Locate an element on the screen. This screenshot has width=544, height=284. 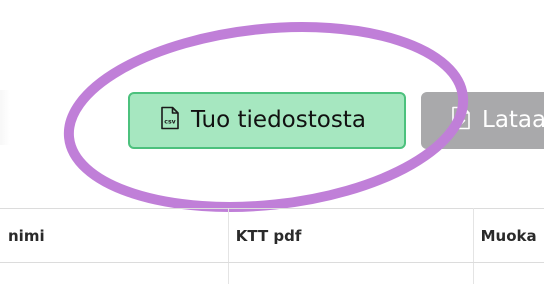
import-from-file-button: csv Tuo tiedostosta is located at coordinates (267, 120).